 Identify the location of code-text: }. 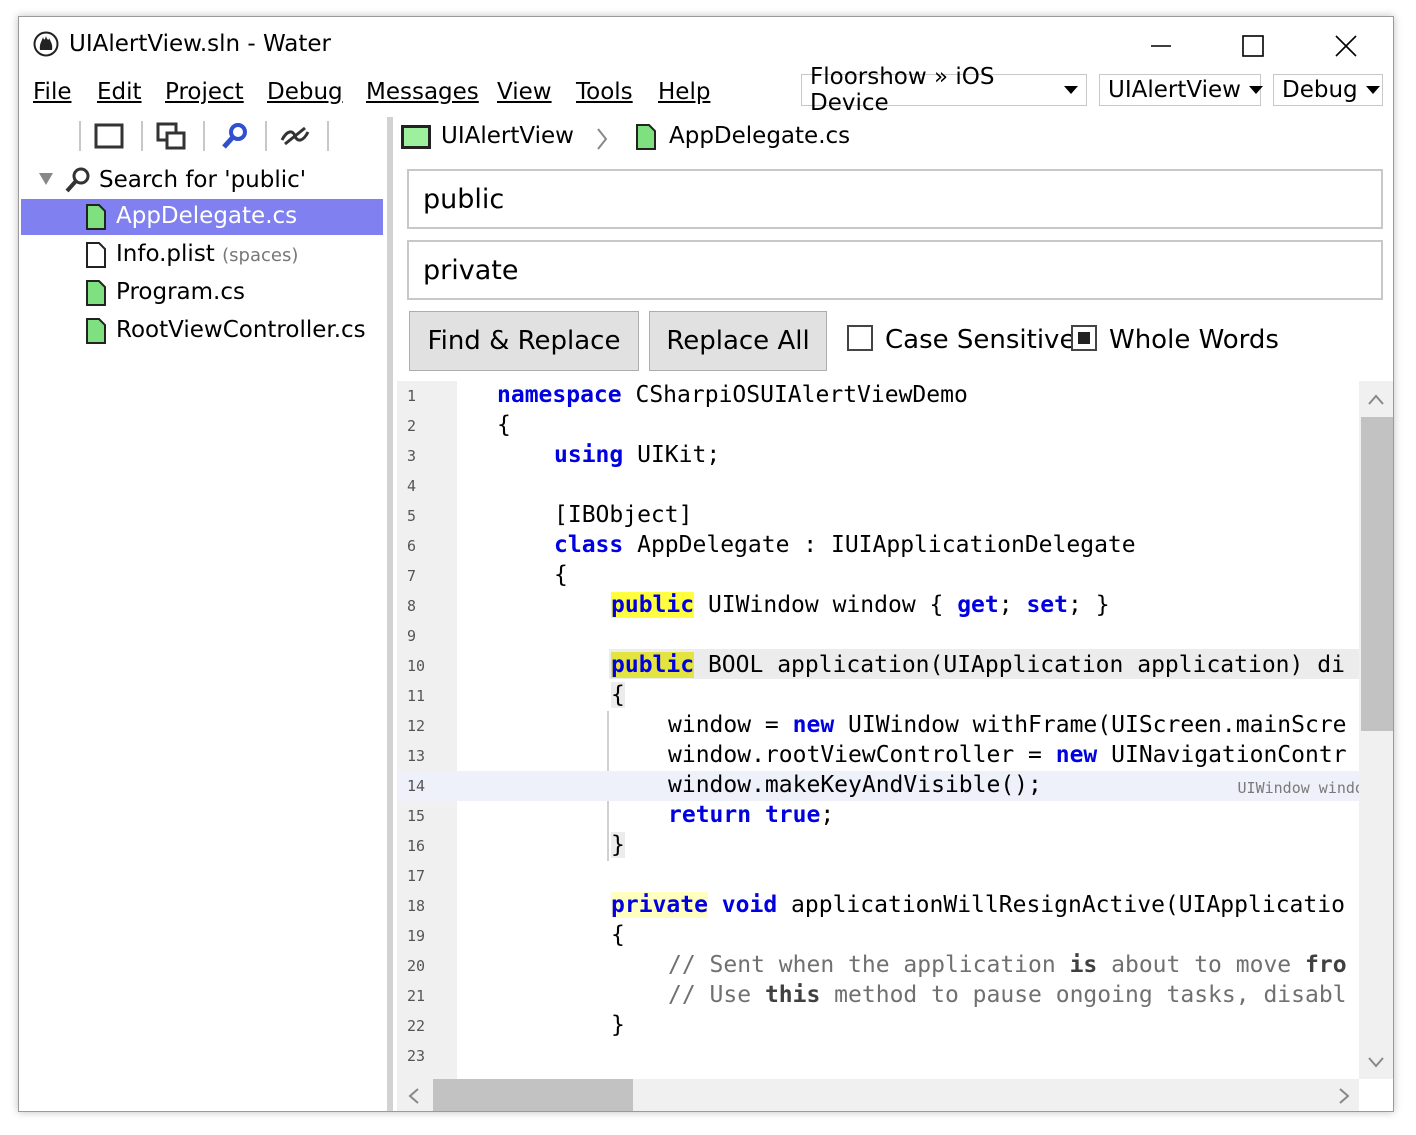
(618, 845).